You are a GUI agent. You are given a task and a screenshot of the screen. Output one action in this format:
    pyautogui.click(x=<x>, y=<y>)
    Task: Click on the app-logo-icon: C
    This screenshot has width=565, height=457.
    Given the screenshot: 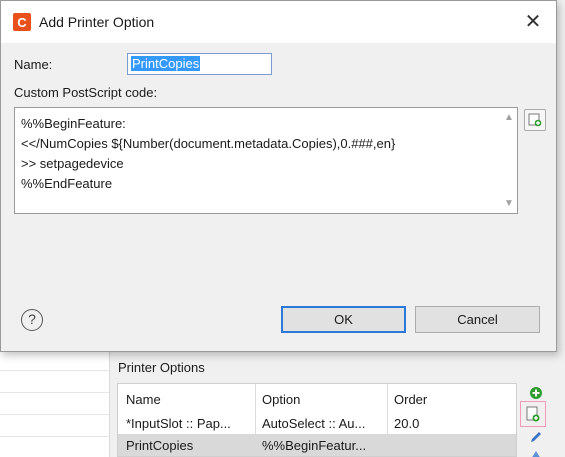 What is the action you would take?
    pyautogui.click(x=22, y=22)
    